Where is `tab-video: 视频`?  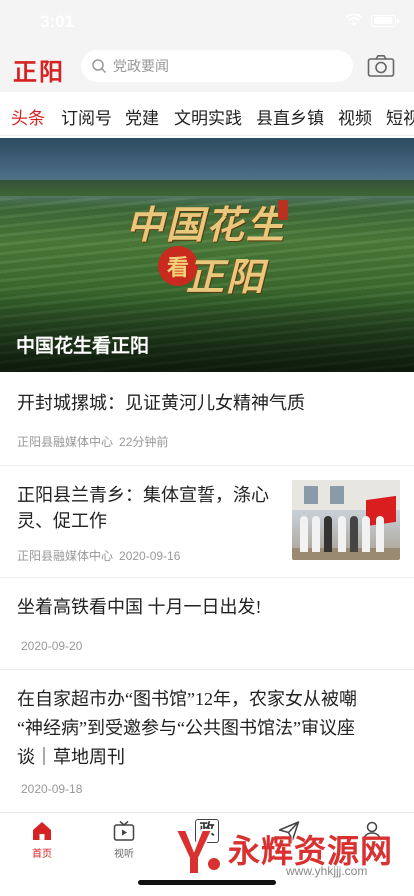
tab-video: 视频 is located at coordinates (355, 116).